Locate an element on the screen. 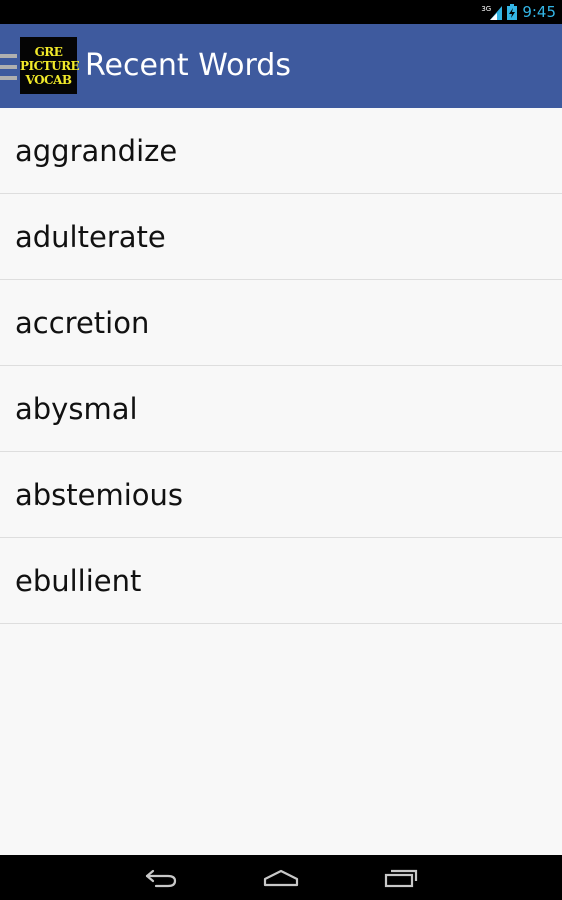 The height and width of the screenshot is (900, 562). list-item: ebullient is located at coordinates (281, 581).